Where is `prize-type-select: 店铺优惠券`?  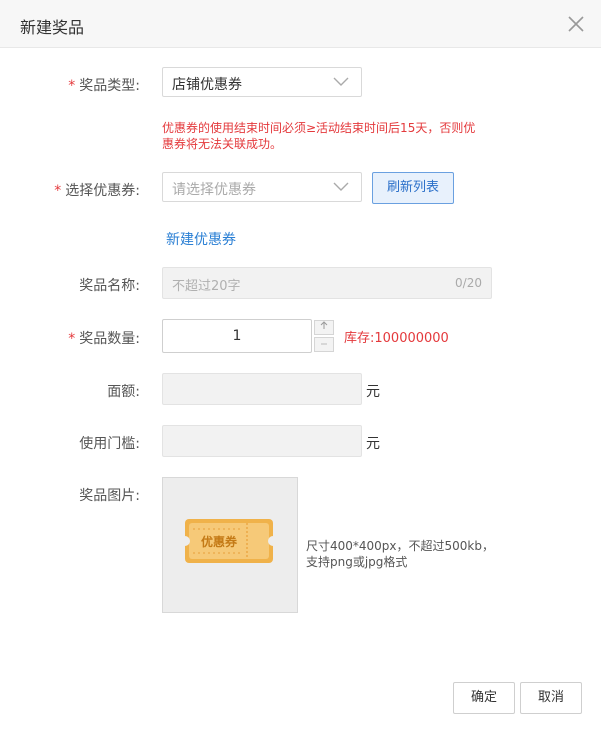
prize-type-select: 店铺优惠券 is located at coordinates (262, 82).